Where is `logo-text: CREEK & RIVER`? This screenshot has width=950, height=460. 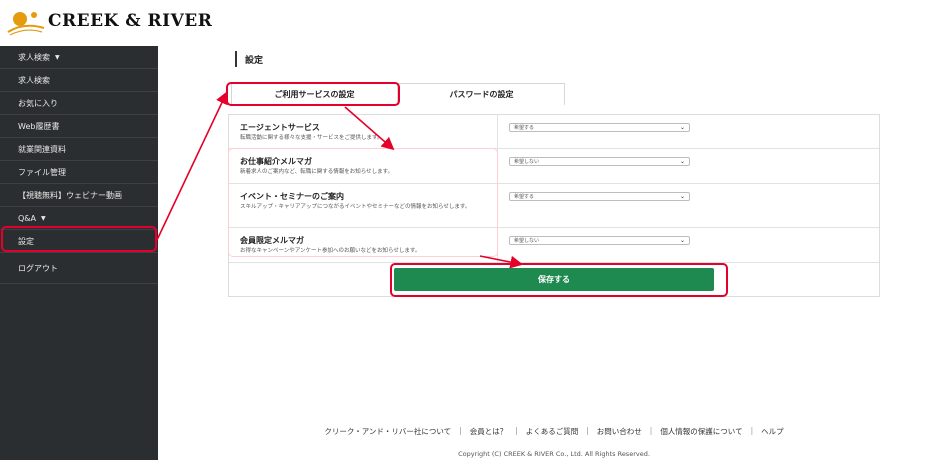 logo-text: CREEK & RIVER is located at coordinates (130, 21).